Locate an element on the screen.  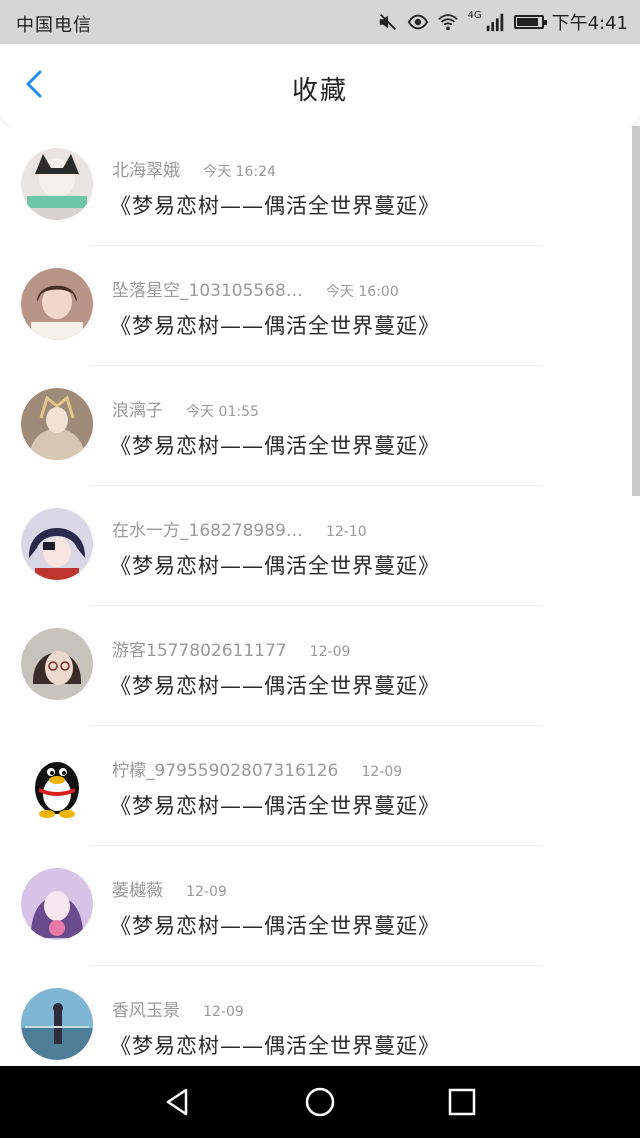
title-bar: 收藏 is located at coordinates (320, 85).